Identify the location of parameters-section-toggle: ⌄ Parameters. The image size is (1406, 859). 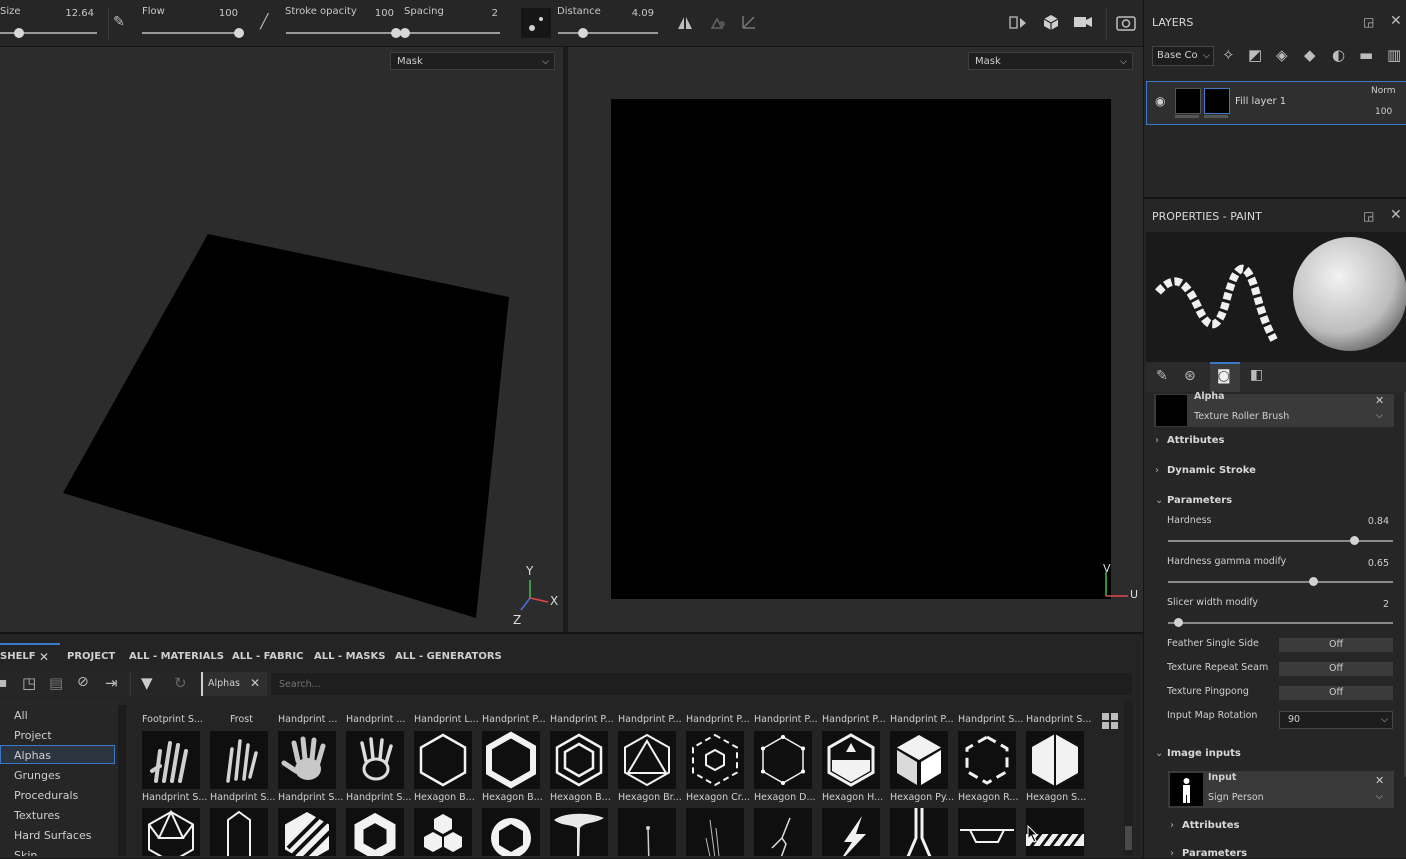
(1193, 500).